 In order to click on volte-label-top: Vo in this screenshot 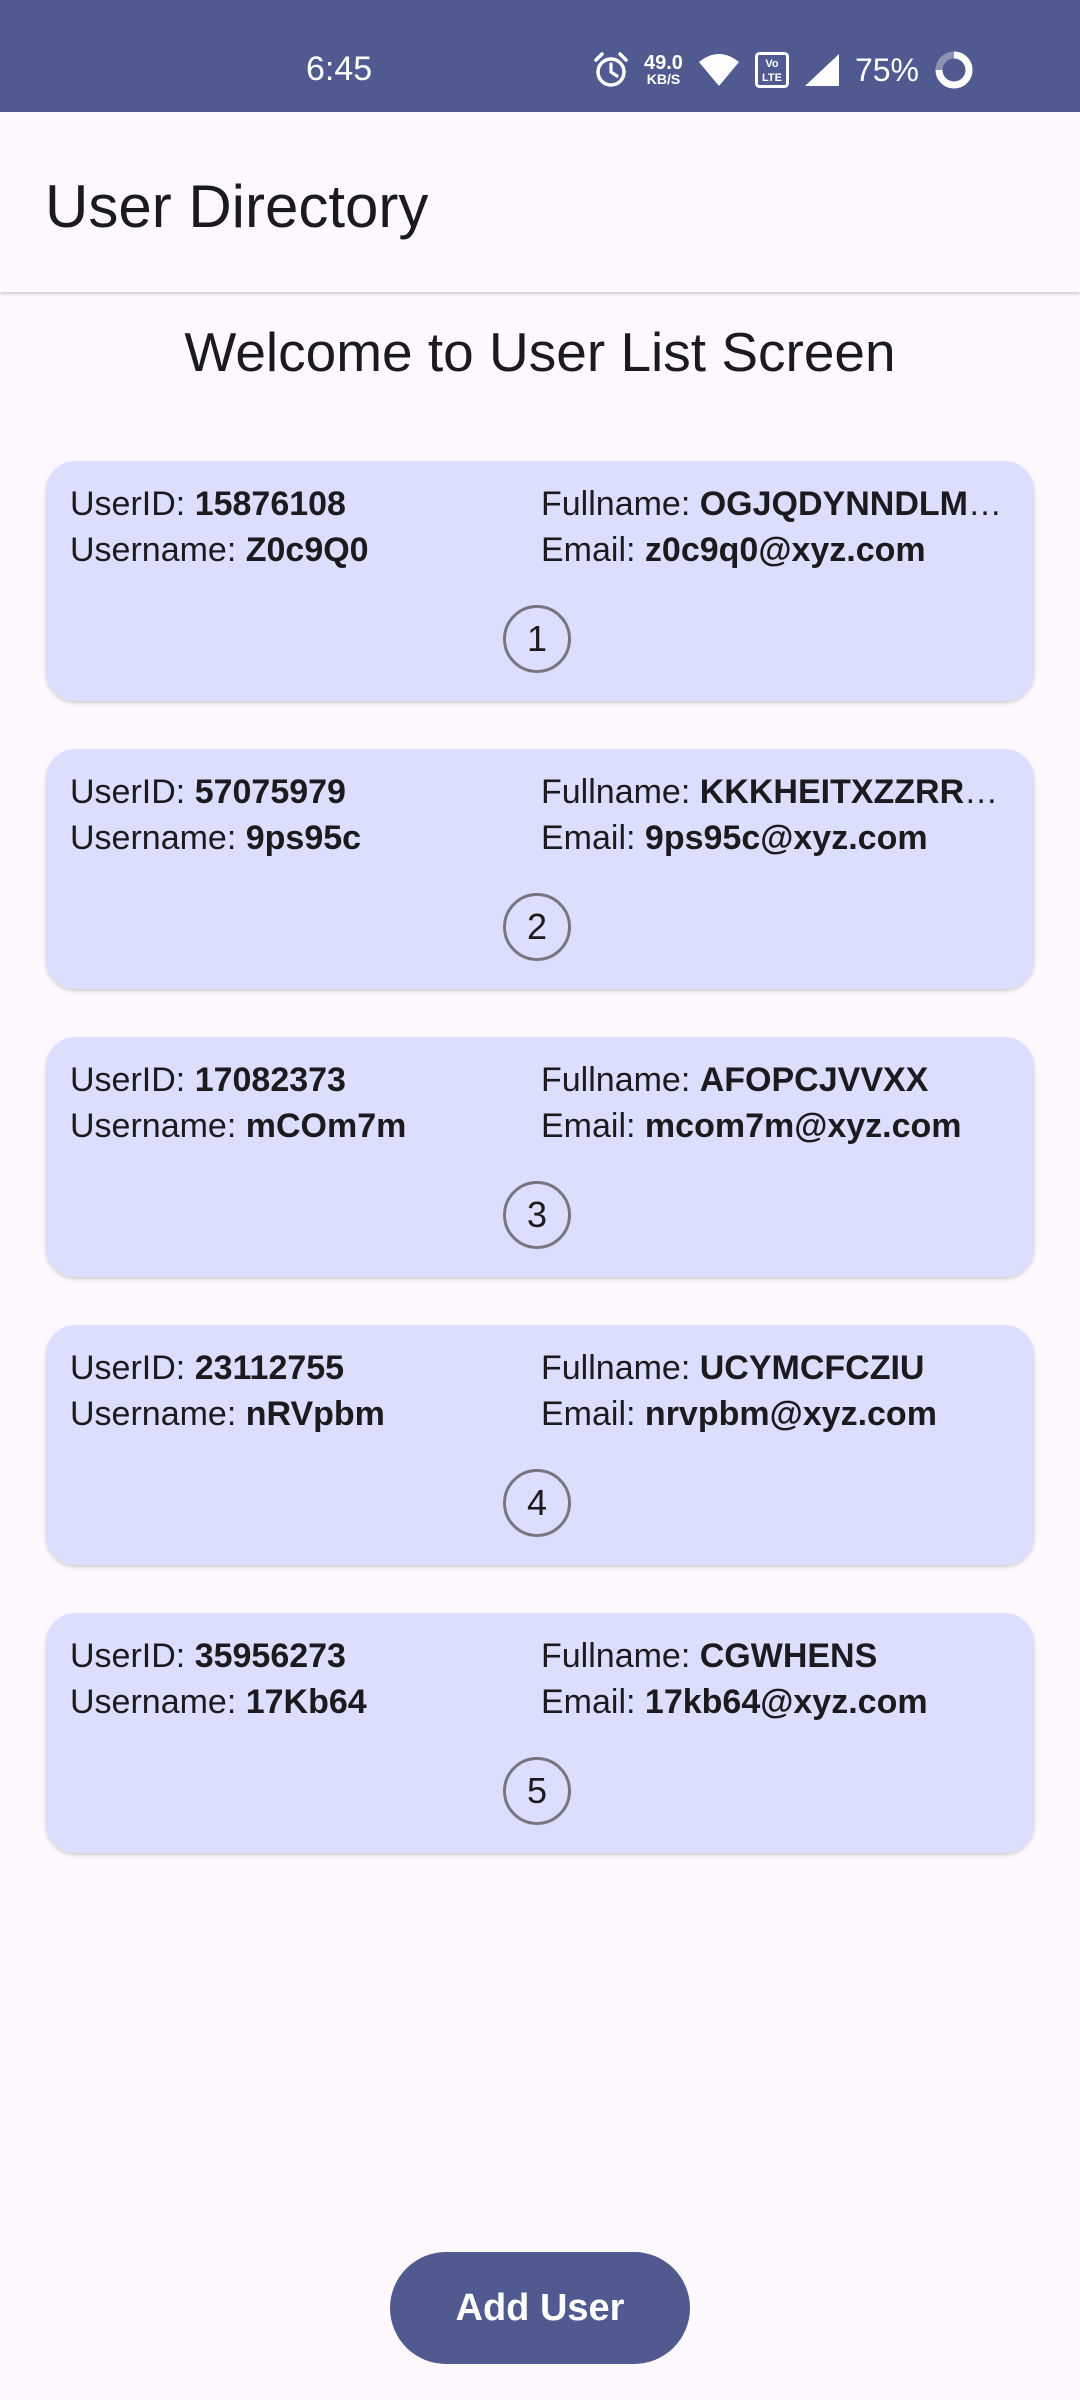, I will do `click(772, 64)`.